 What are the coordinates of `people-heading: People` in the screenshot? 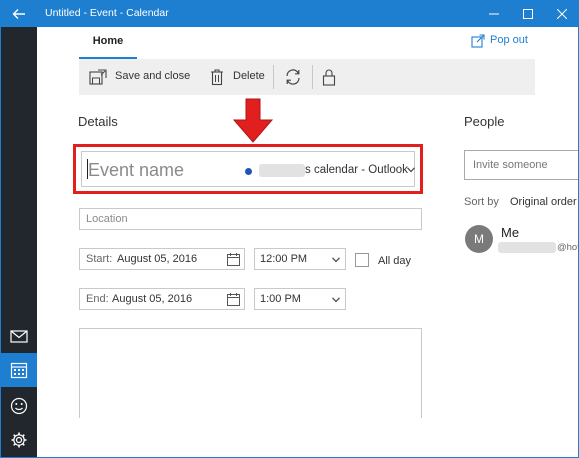 It's located at (484, 121).